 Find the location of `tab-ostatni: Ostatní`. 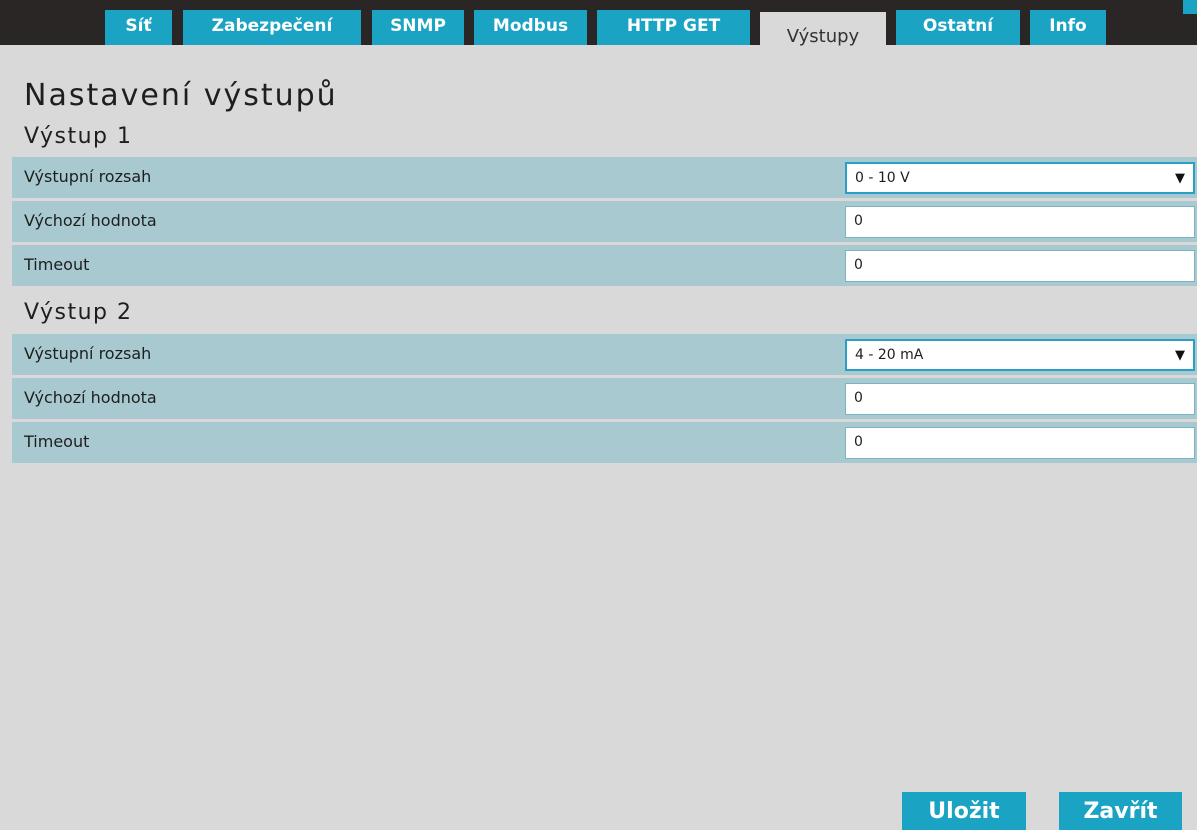

tab-ostatni: Ostatní is located at coordinates (958, 27).